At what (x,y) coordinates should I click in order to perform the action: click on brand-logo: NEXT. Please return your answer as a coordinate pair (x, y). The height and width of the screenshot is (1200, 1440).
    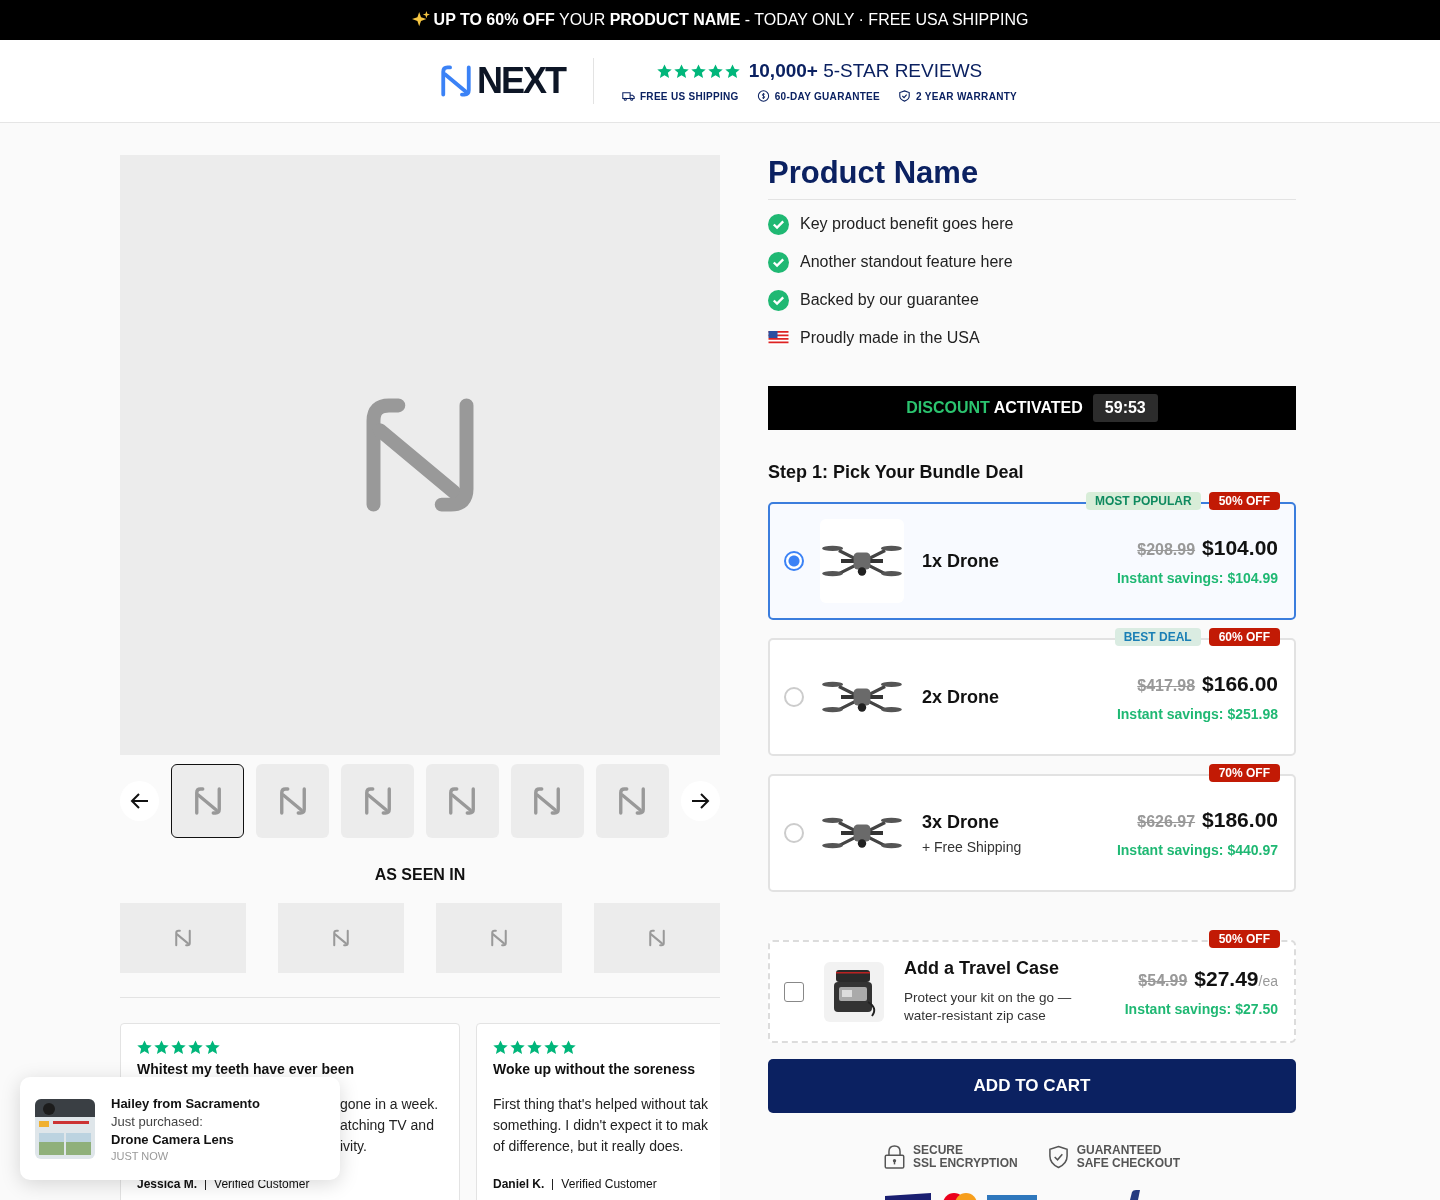
    Looking at the image, I should click on (520, 81).